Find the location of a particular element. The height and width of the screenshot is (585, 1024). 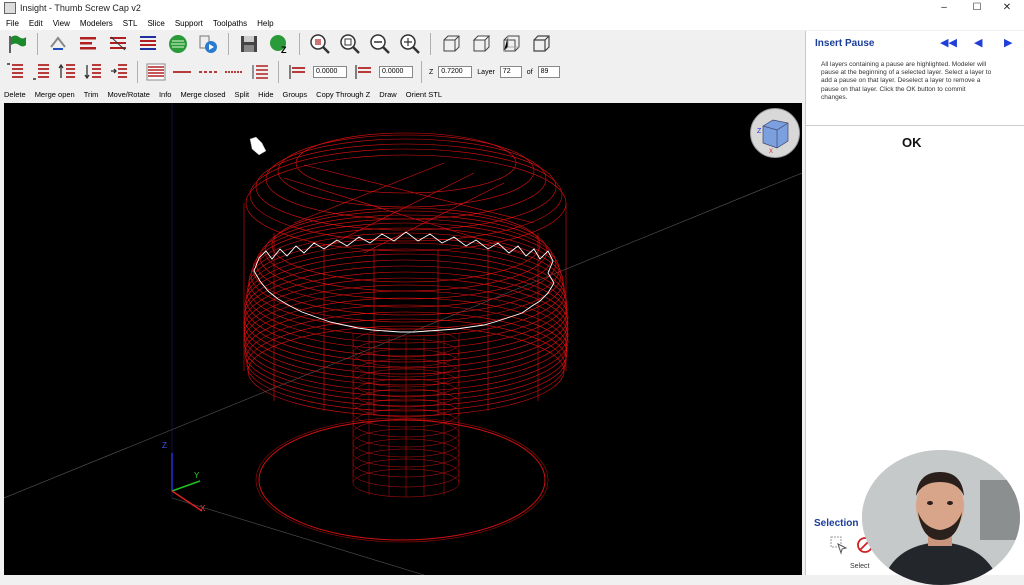

layer-down-icon is located at coordinates (93, 72).